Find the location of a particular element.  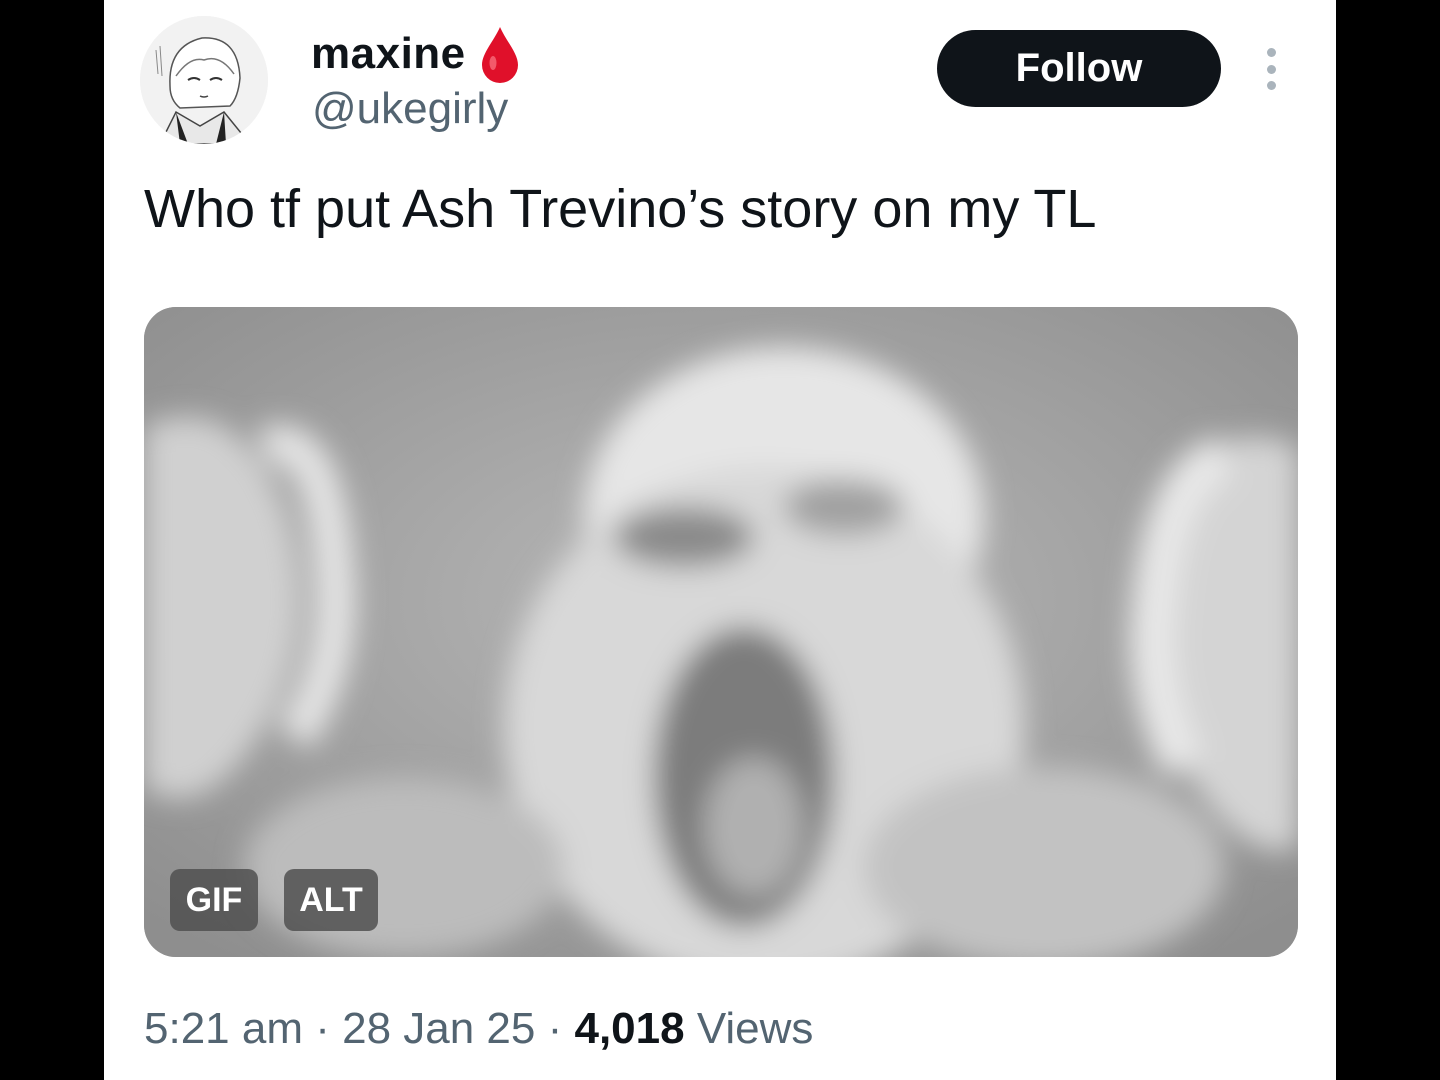

more-vertical-icon is located at coordinates (1271, 69).